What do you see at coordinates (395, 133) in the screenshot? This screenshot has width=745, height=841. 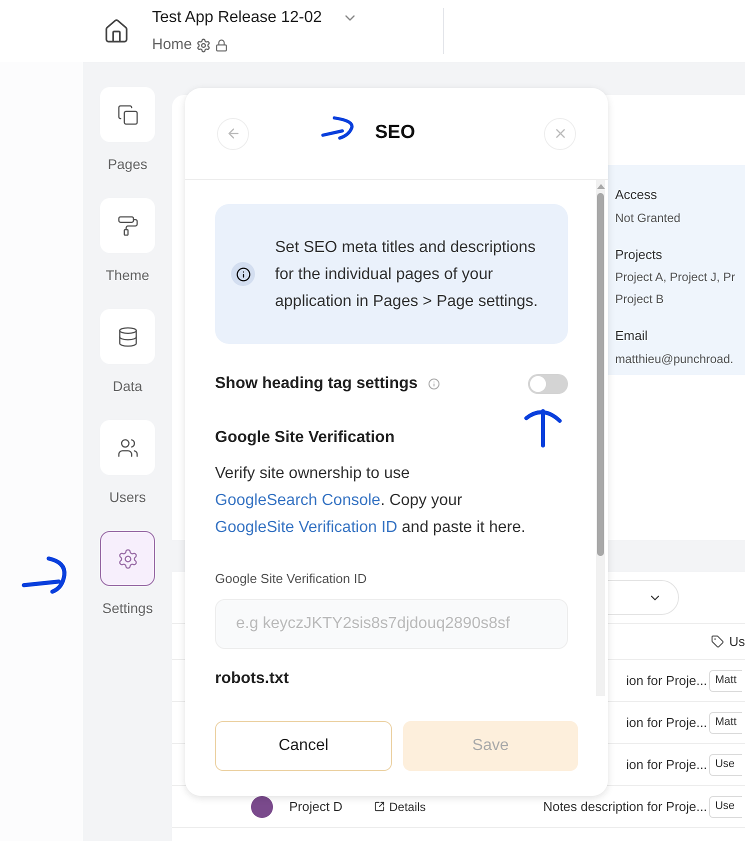 I see `dialog-title: SEO` at bounding box center [395, 133].